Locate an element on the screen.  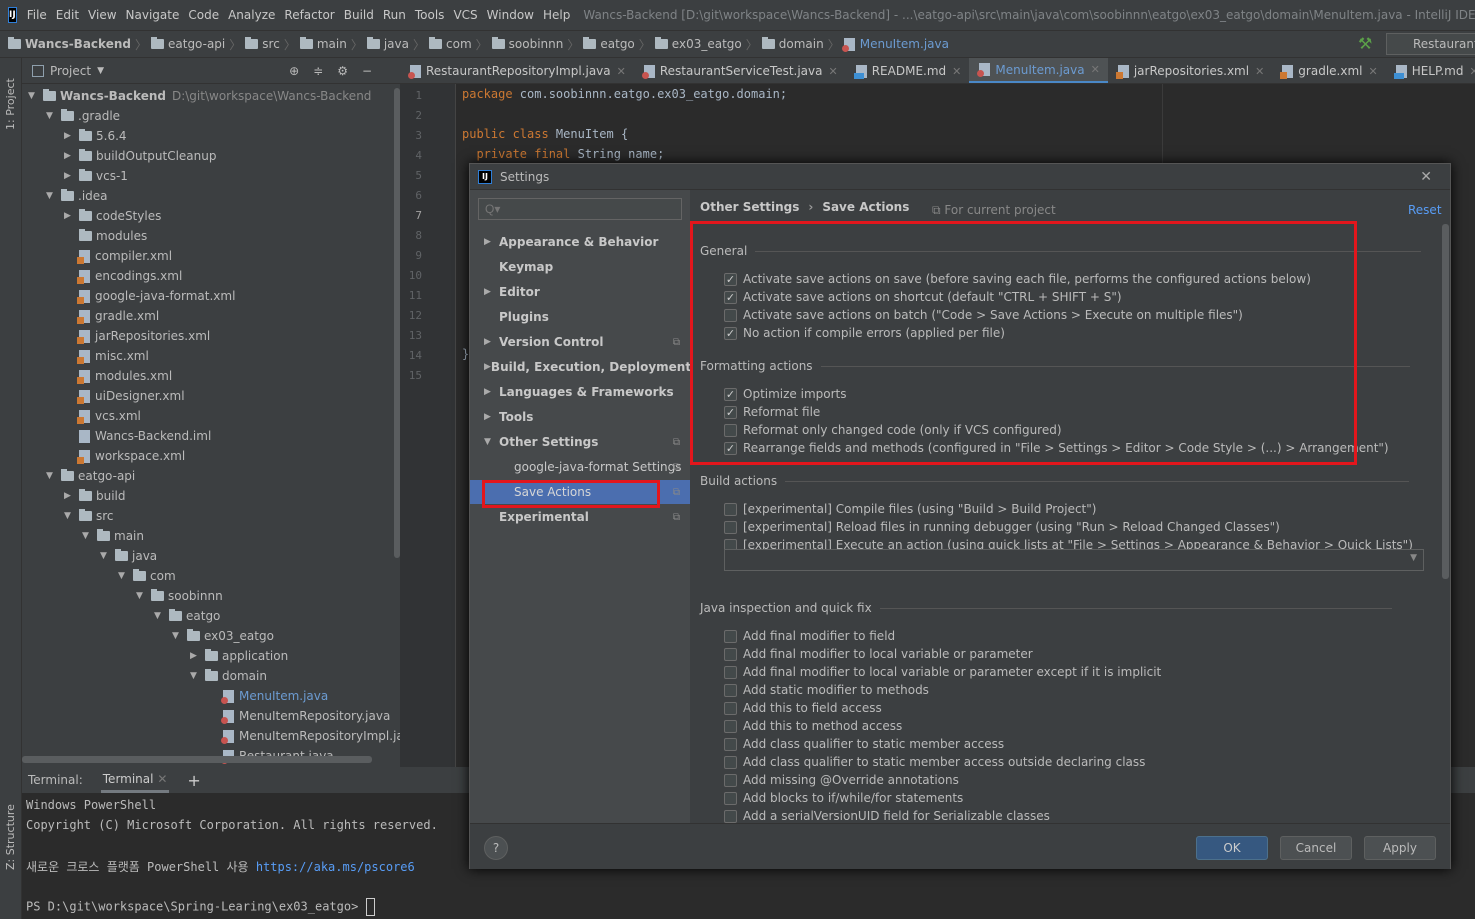
tree-item: compiler.xml is located at coordinates (118, 256).